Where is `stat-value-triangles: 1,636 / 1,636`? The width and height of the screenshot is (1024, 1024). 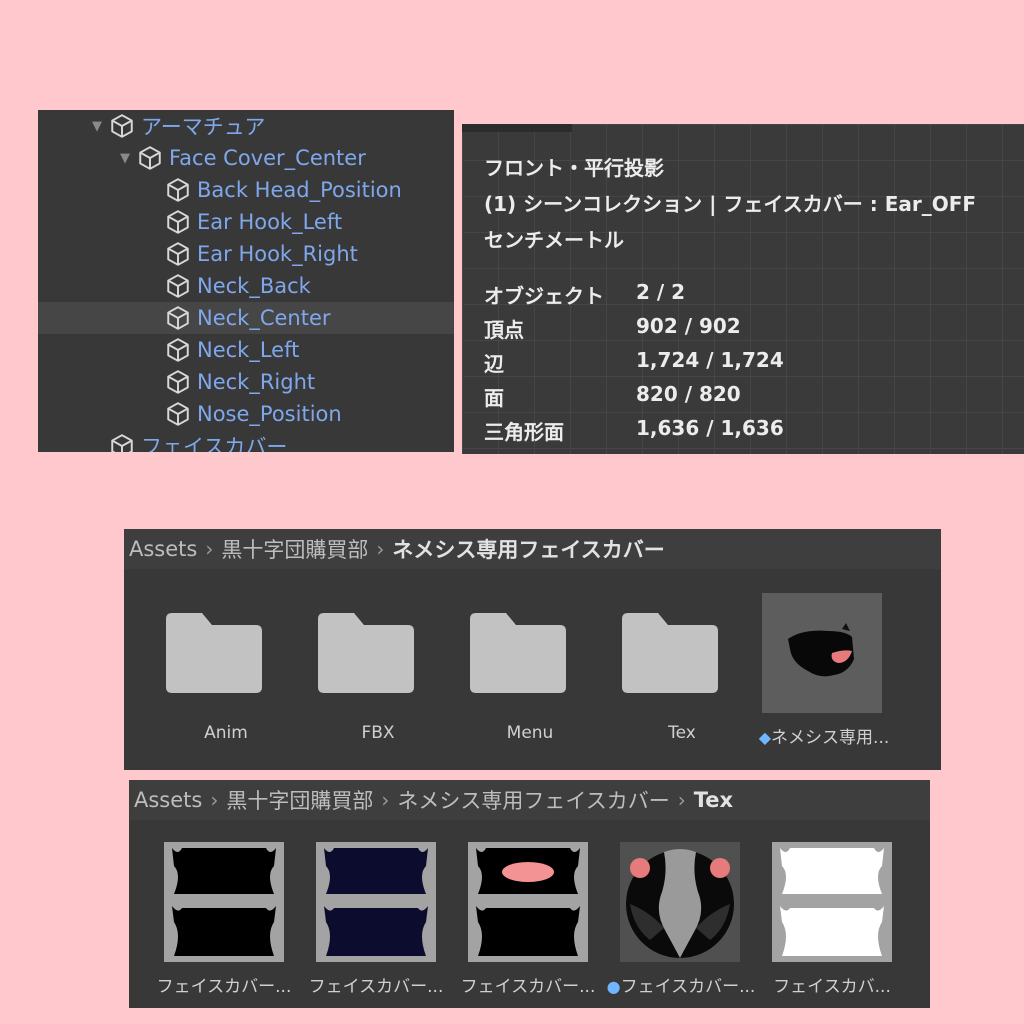 stat-value-triangles: 1,636 / 1,636 is located at coordinates (710, 428).